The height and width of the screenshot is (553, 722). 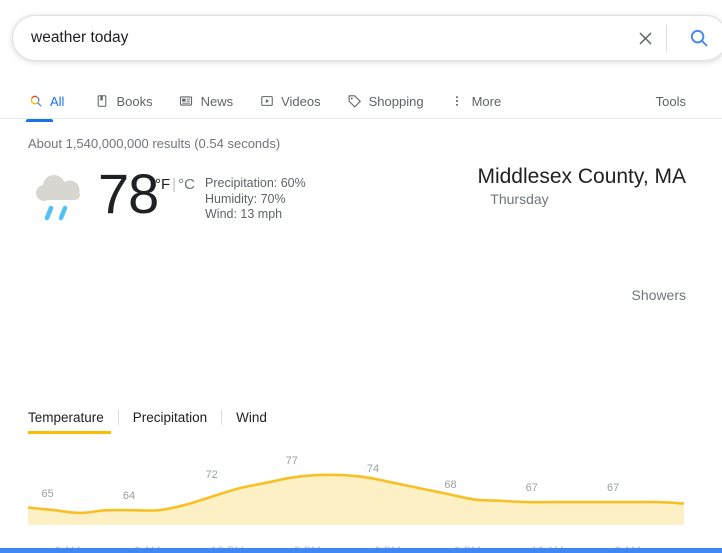 I want to click on nav-tab-shopping: Shopping, so click(x=392, y=101).